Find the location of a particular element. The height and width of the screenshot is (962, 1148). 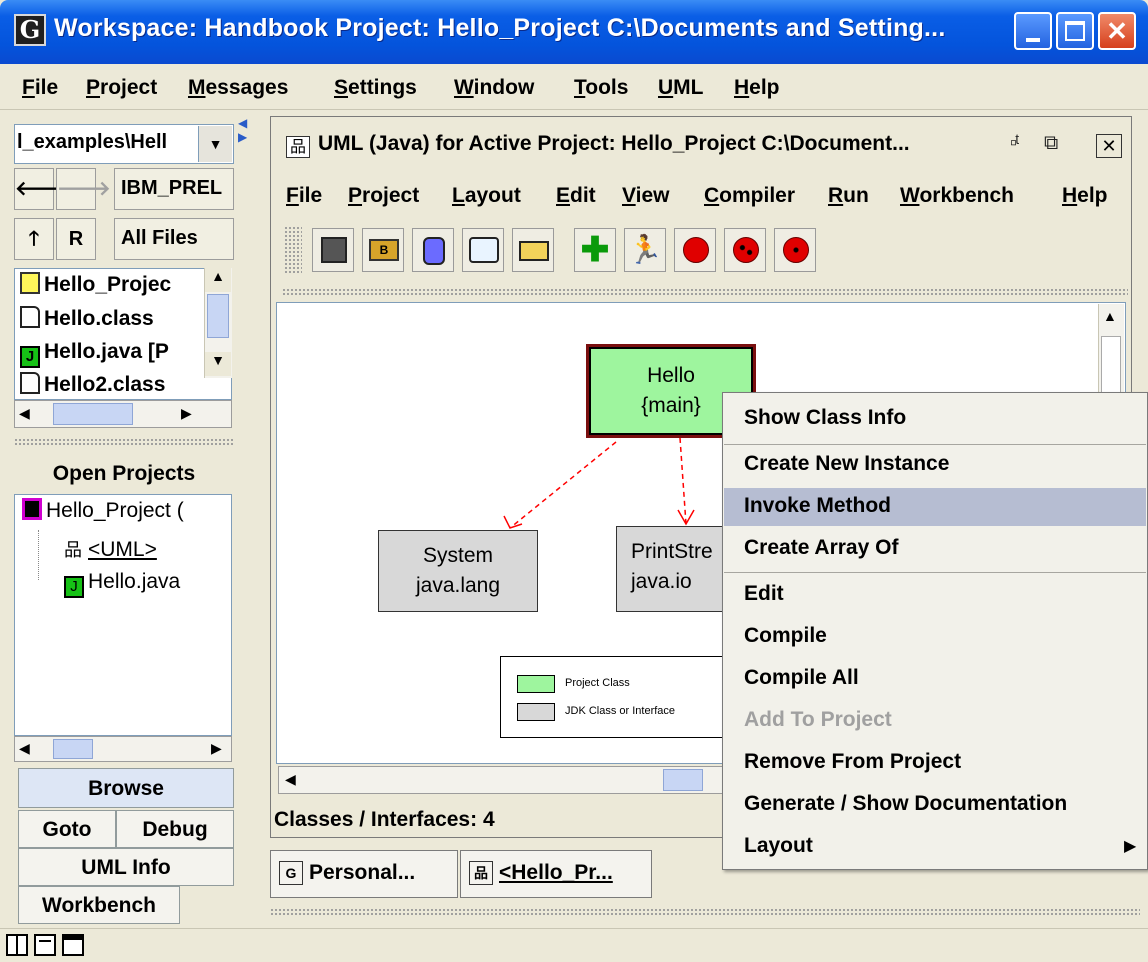

save-icon is located at coordinates (333, 250).